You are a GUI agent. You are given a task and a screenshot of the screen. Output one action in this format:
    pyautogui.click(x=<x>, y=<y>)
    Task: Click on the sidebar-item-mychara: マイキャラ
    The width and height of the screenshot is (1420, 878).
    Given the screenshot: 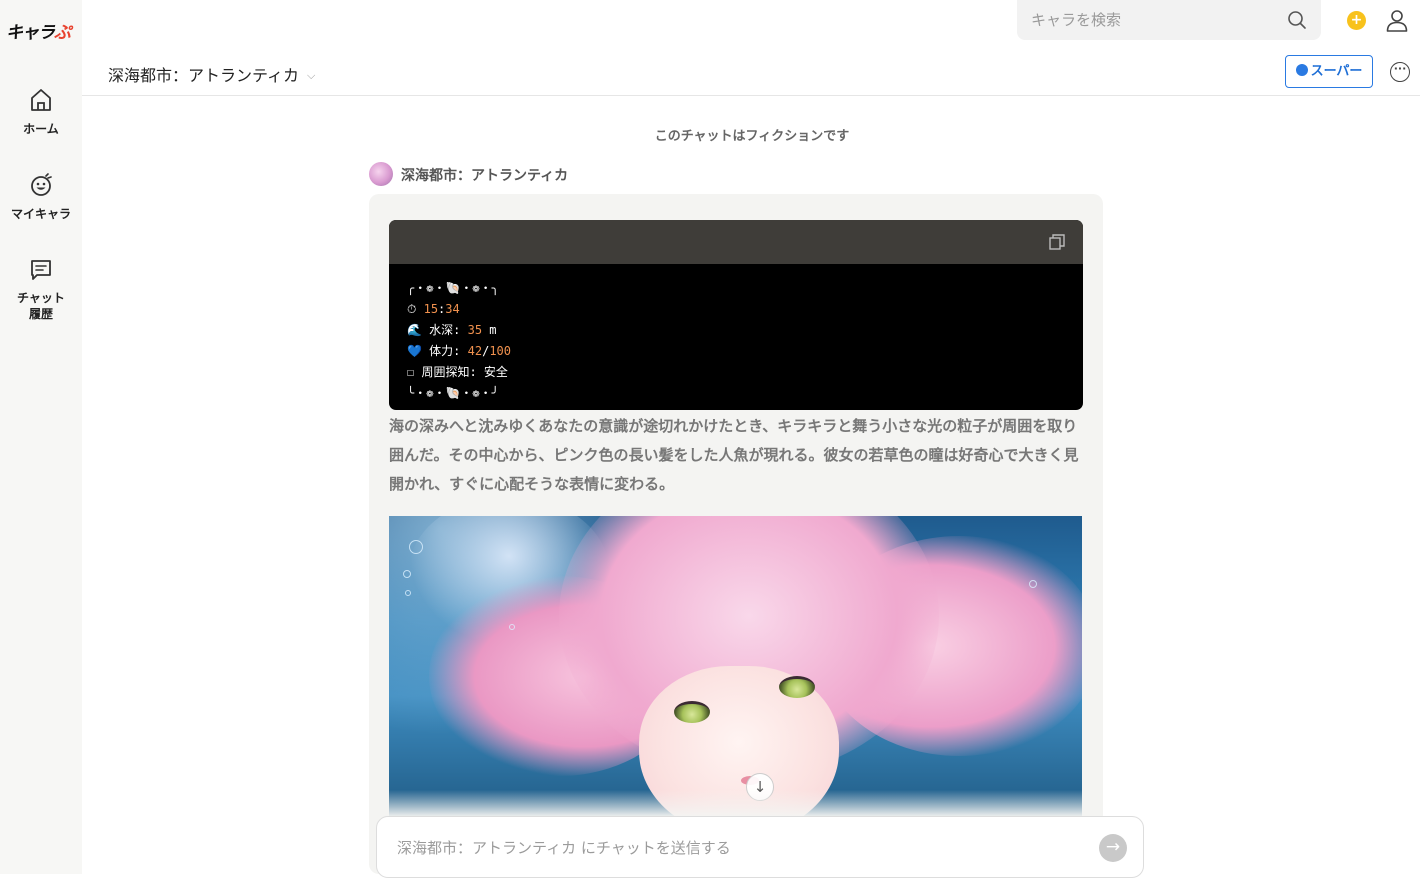 What is the action you would take?
    pyautogui.click(x=41, y=197)
    